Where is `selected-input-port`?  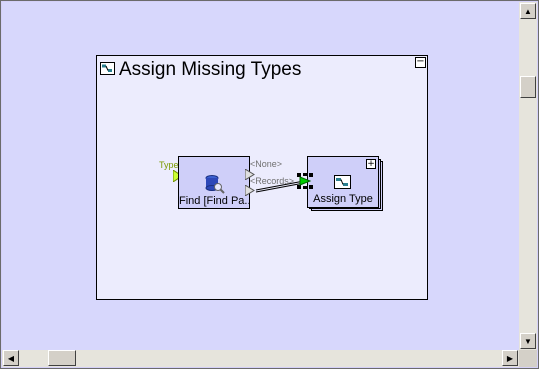
selected-input-port is located at coordinates (305, 181).